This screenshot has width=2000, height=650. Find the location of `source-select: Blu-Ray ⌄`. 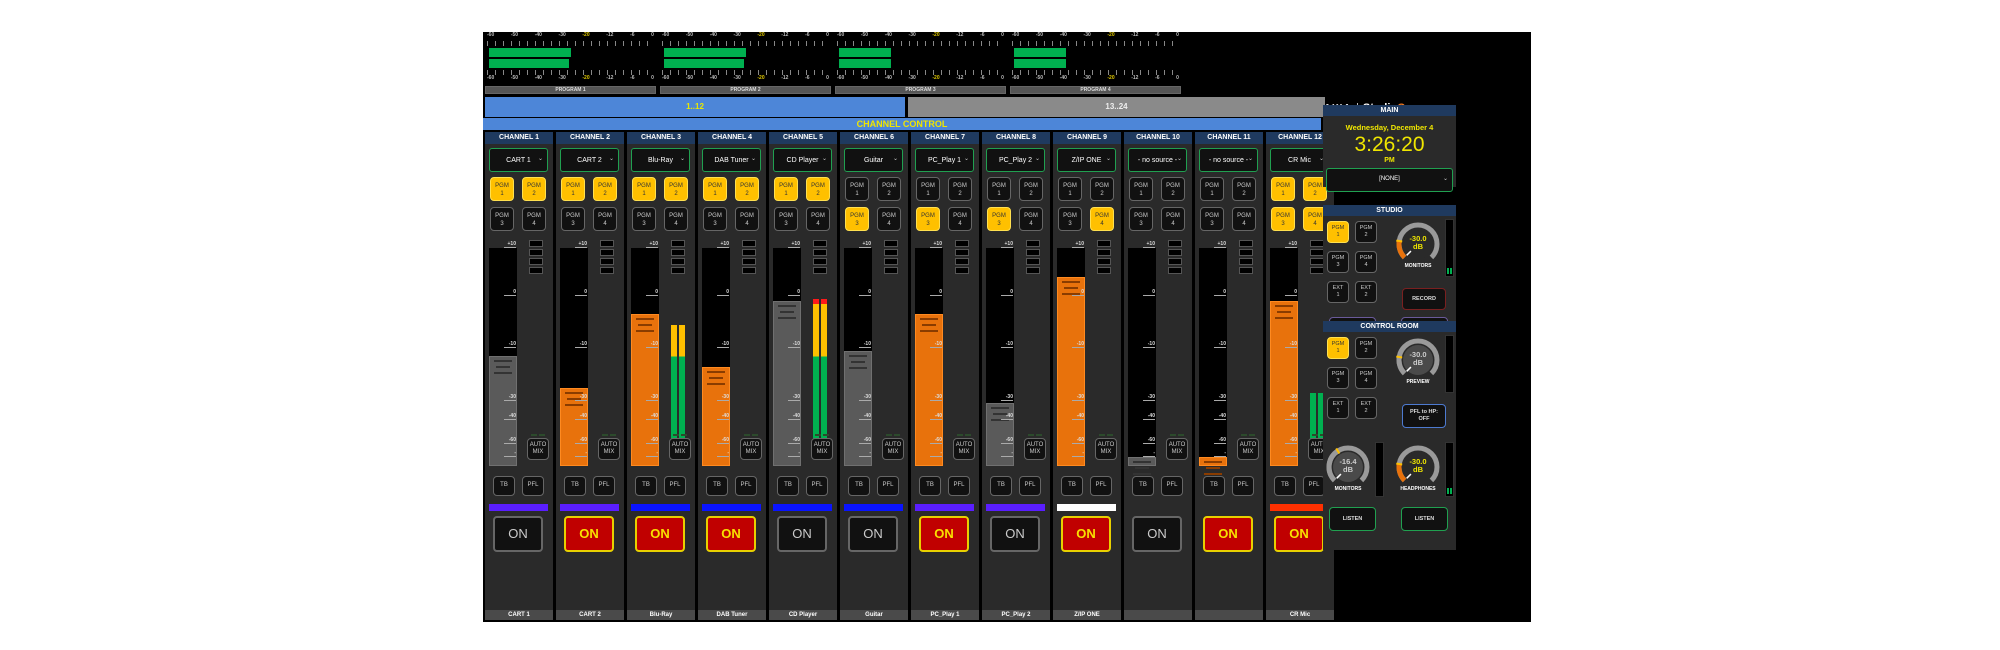

source-select: Blu-Ray ⌄ is located at coordinates (660, 160).